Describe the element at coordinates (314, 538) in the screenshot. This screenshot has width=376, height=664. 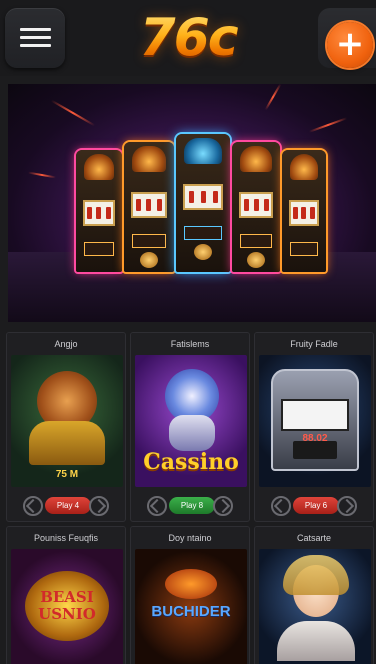
I see `game-title: Catsarte` at that location.